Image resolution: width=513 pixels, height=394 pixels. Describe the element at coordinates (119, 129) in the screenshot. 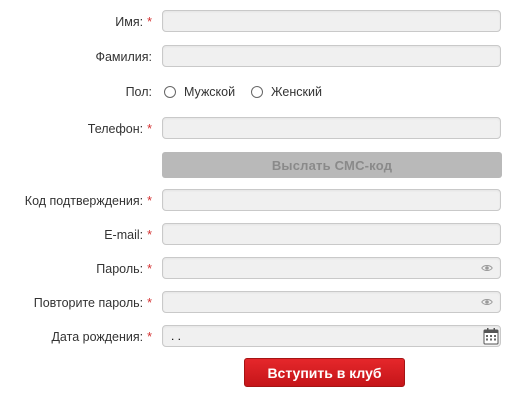

I see `phone-label: Телефон: *` at that location.